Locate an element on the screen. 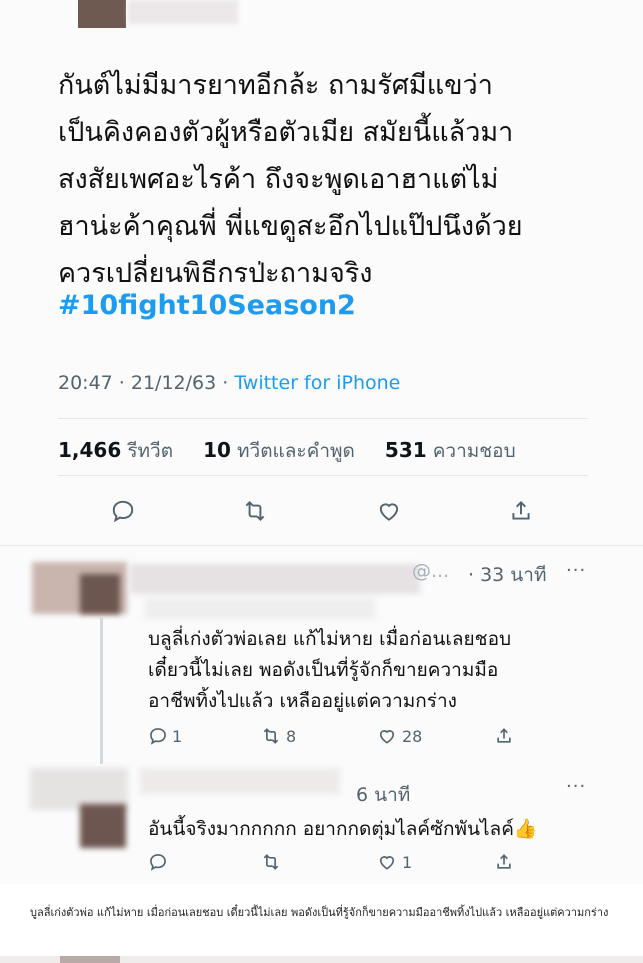 The image size is (643, 963). reply-reply-button: 1 is located at coordinates (165, 736).